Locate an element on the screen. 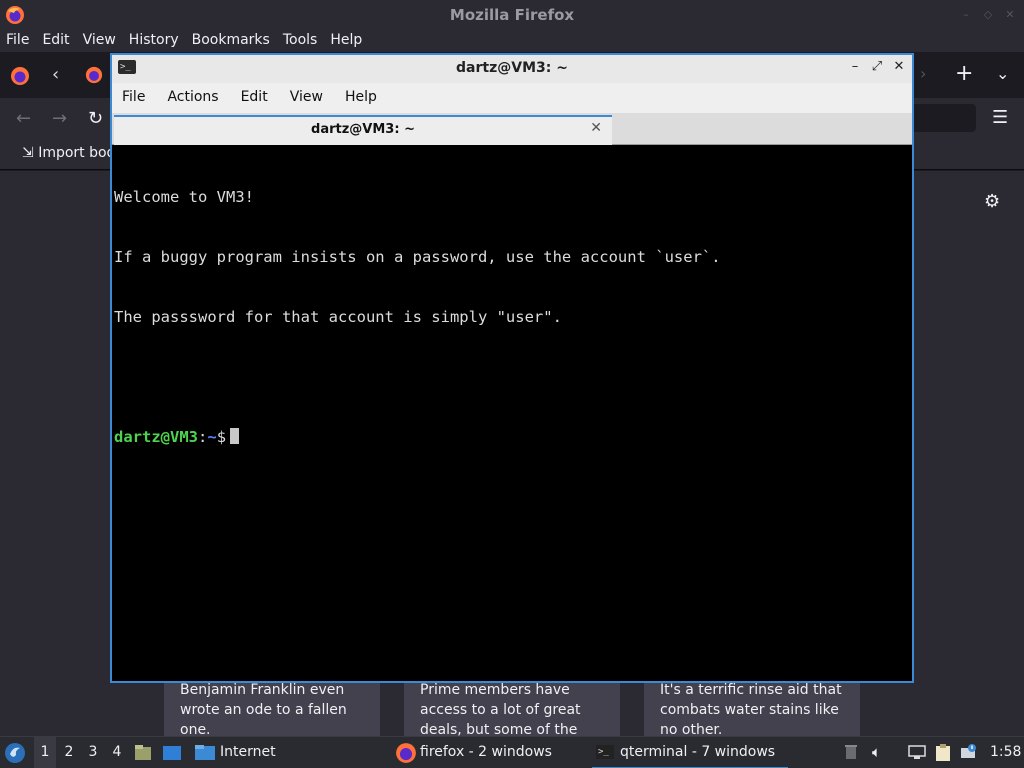  trash-icon is located at coordinates (852, 752).